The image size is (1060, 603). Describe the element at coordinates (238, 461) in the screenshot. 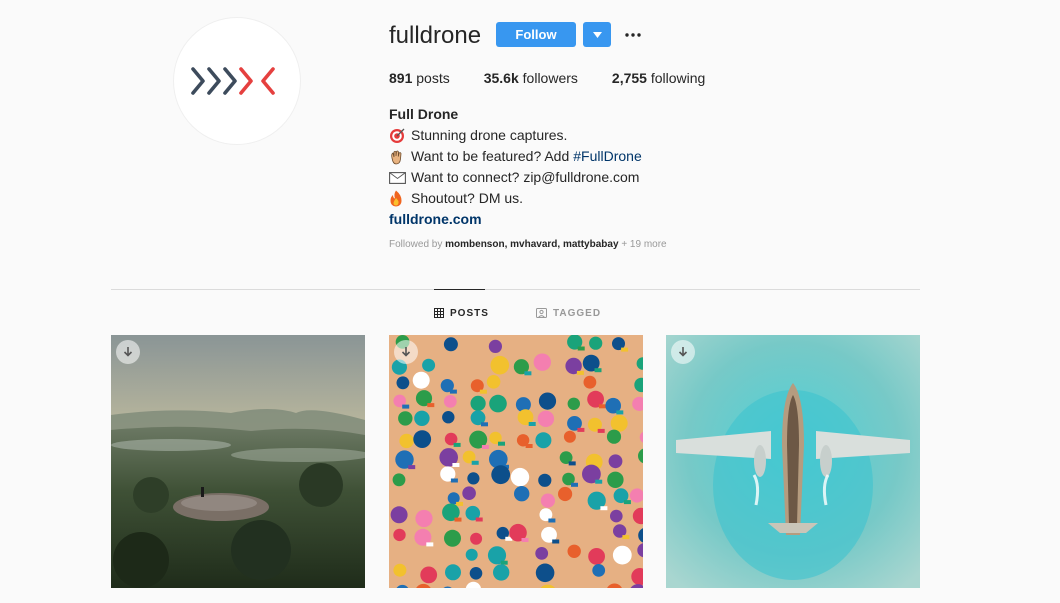

I see `post-thumbnail-forest` at that location.